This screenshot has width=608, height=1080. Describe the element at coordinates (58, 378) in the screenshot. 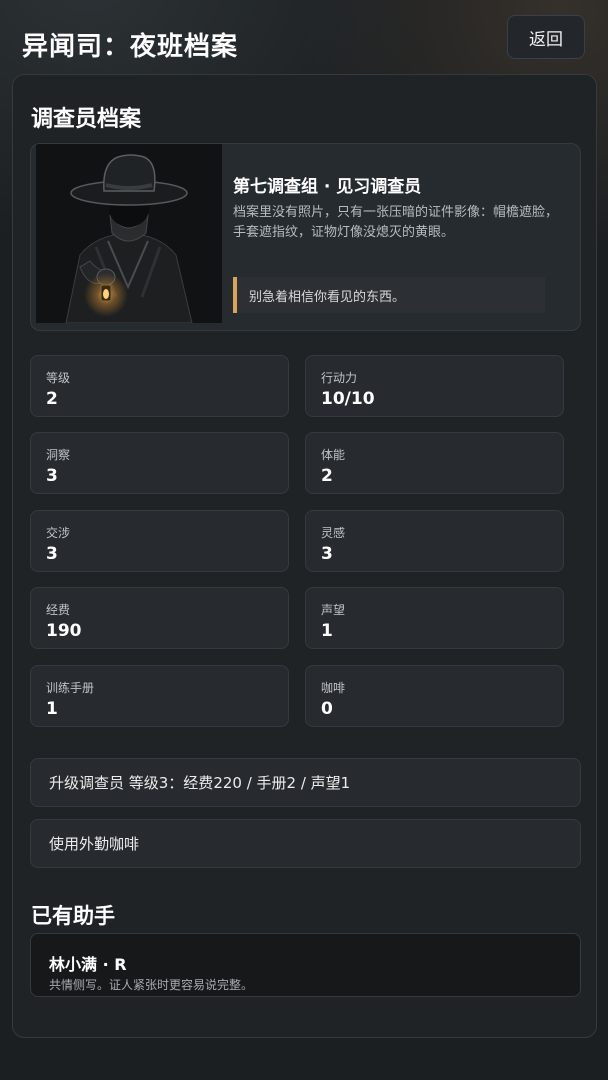

I see `stat-label: 等级` at that location.